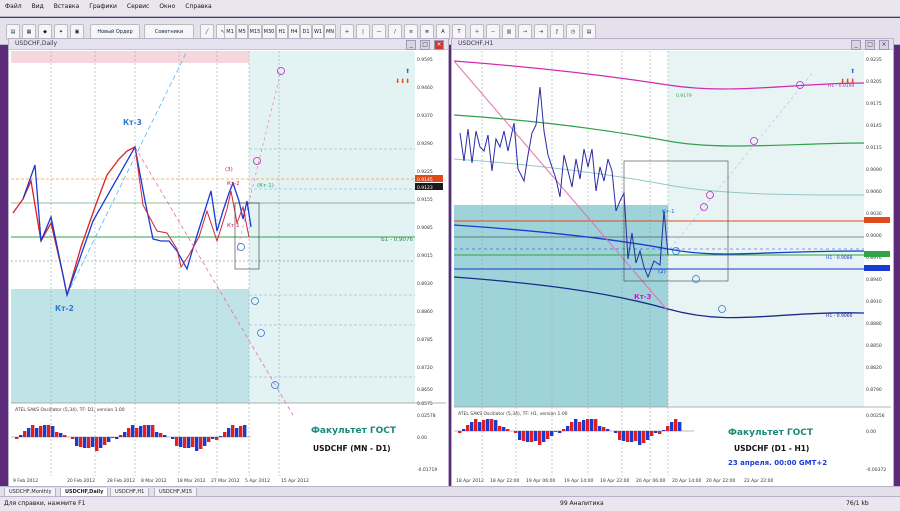 Image resolution: width=900 pixels, height=511 pixels. Describe the element at coordinates (614, 481) in the screenshot. I see `svg-text: 19 Apr 22:00` at that location.